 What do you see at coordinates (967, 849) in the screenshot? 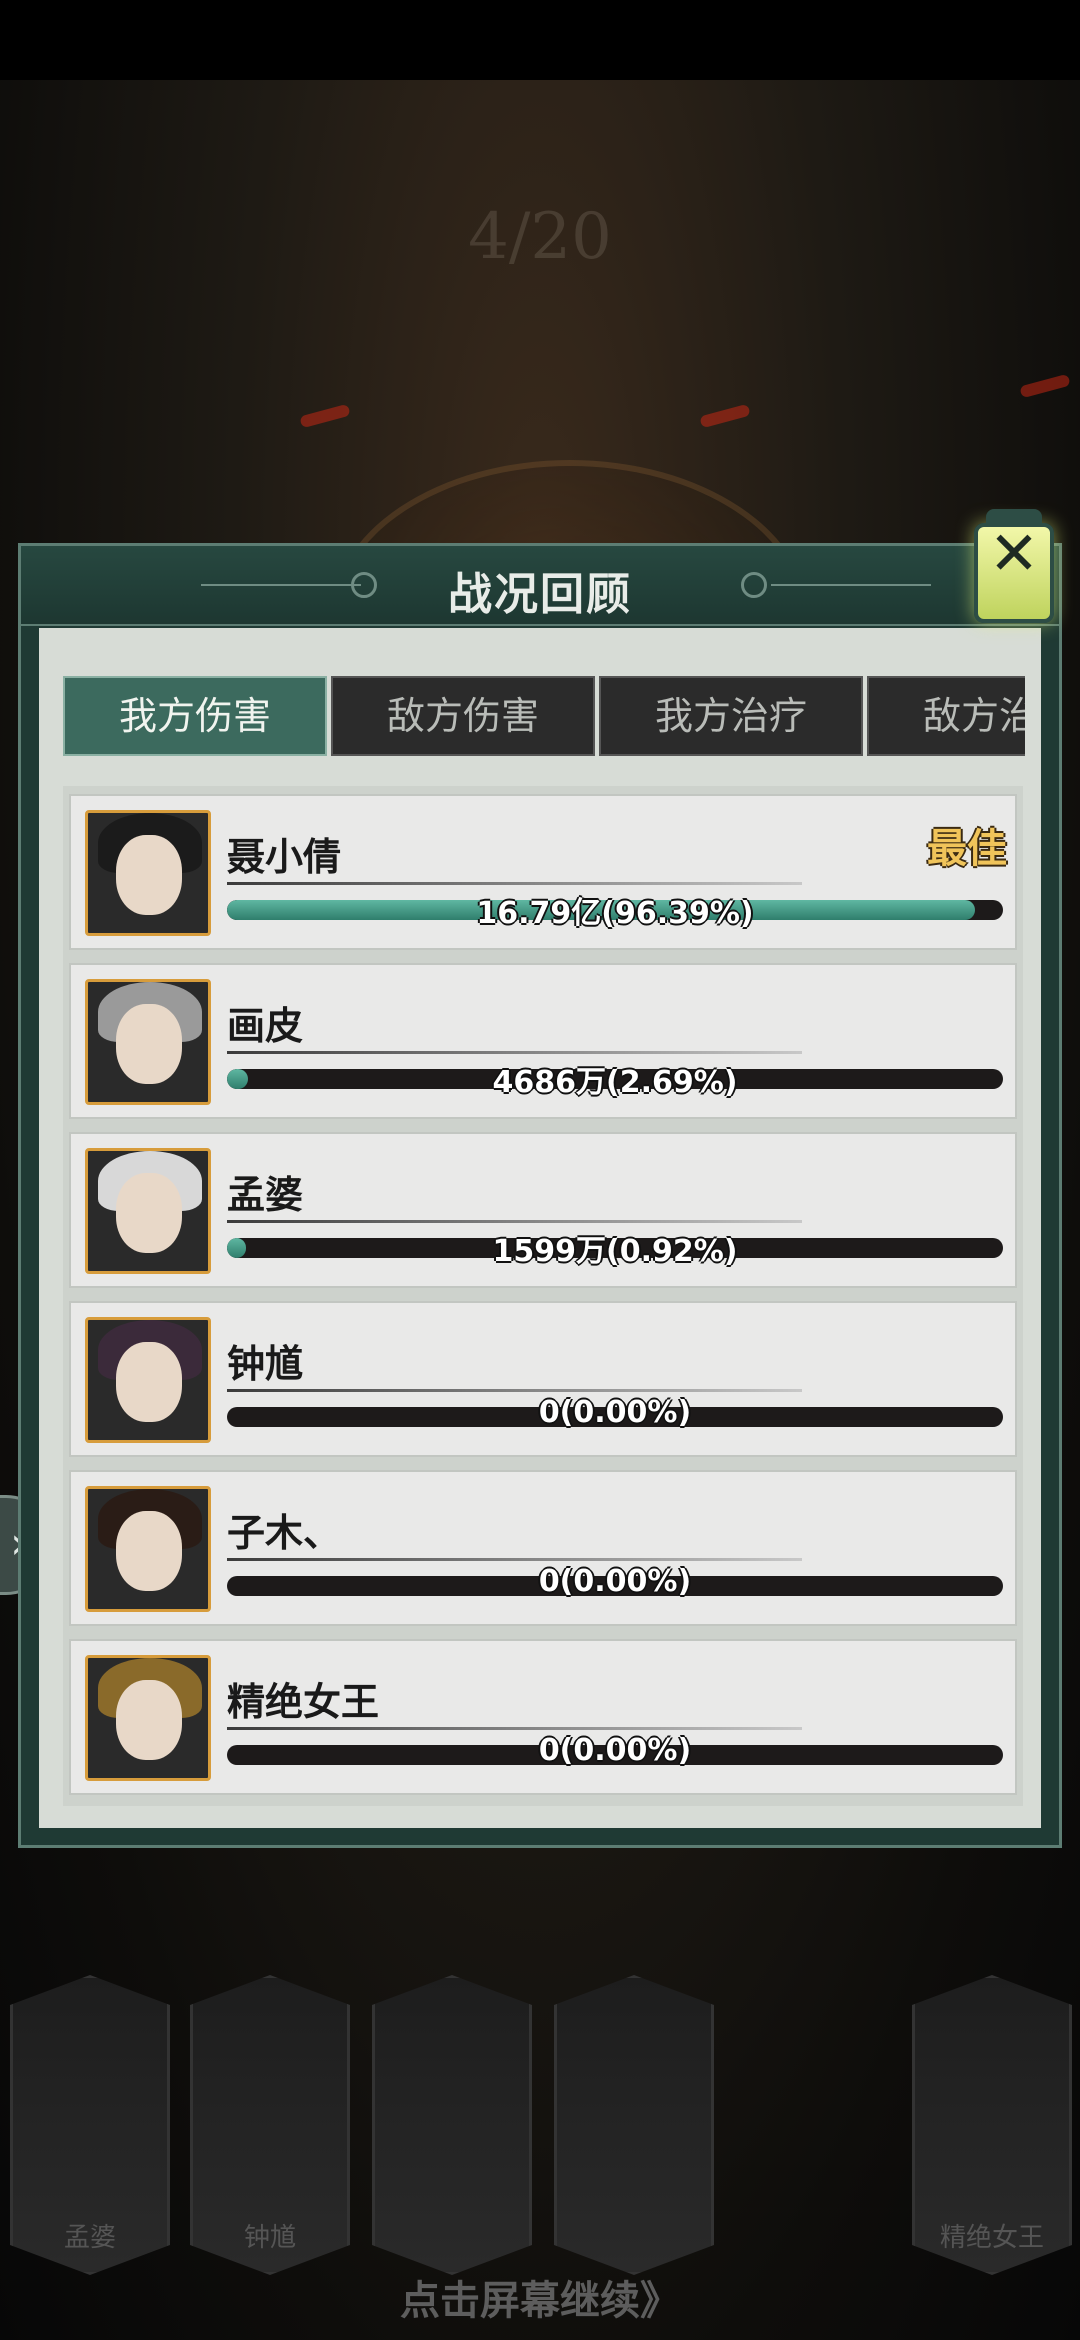
I see `best-badge: 最佳` at bounding box center [967, 849].